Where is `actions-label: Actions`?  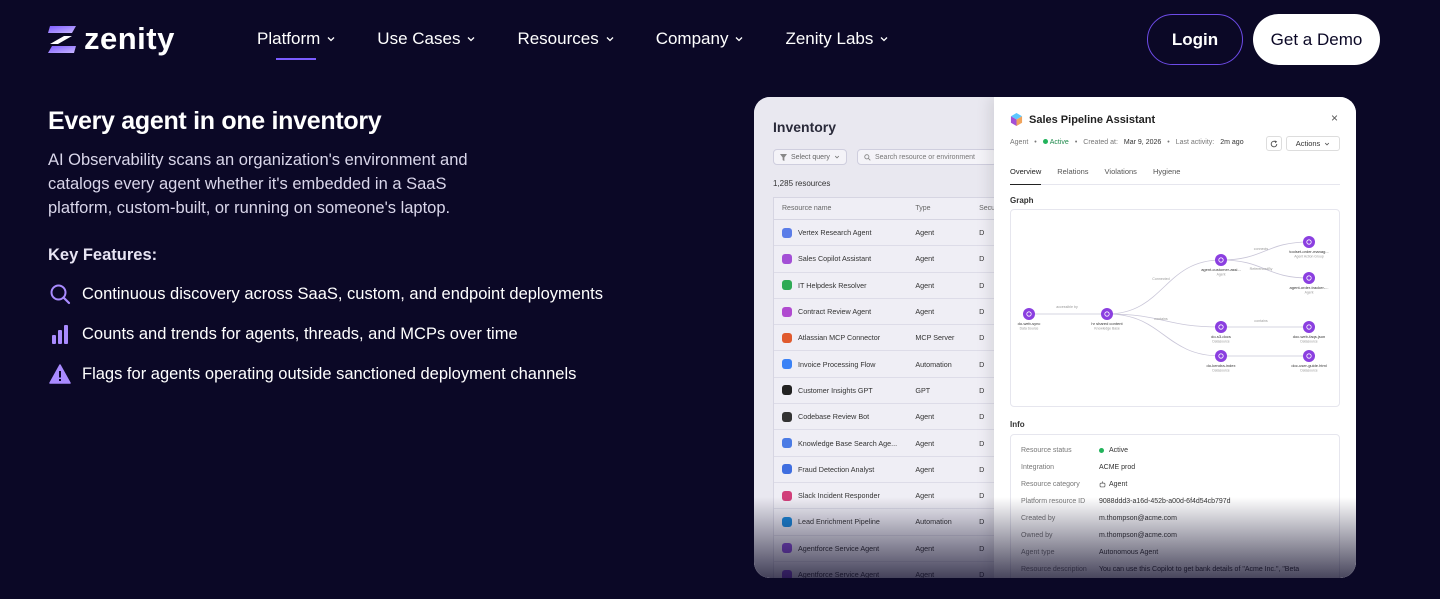
actions-label: Actions is located at coordinates (1308, 143).